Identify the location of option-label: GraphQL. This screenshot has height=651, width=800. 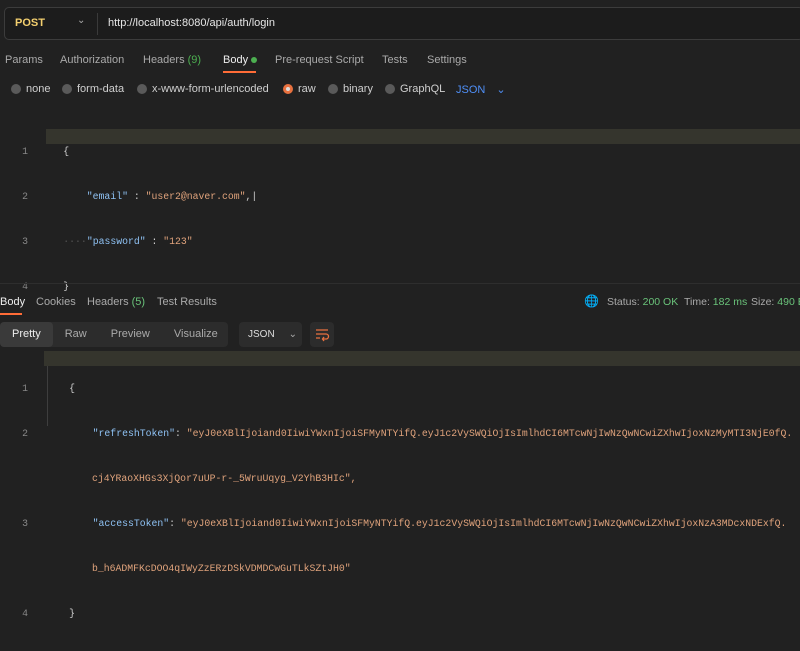
(423, 89).